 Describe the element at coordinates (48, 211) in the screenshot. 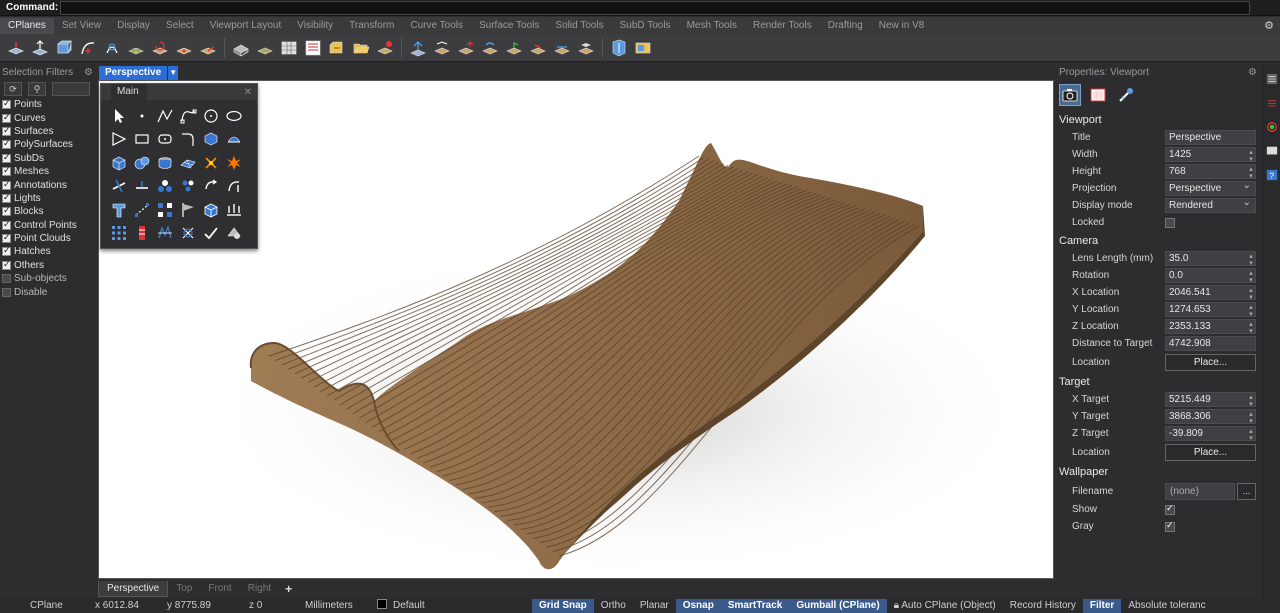

I see `filter-blocks: Blocks` at that location.